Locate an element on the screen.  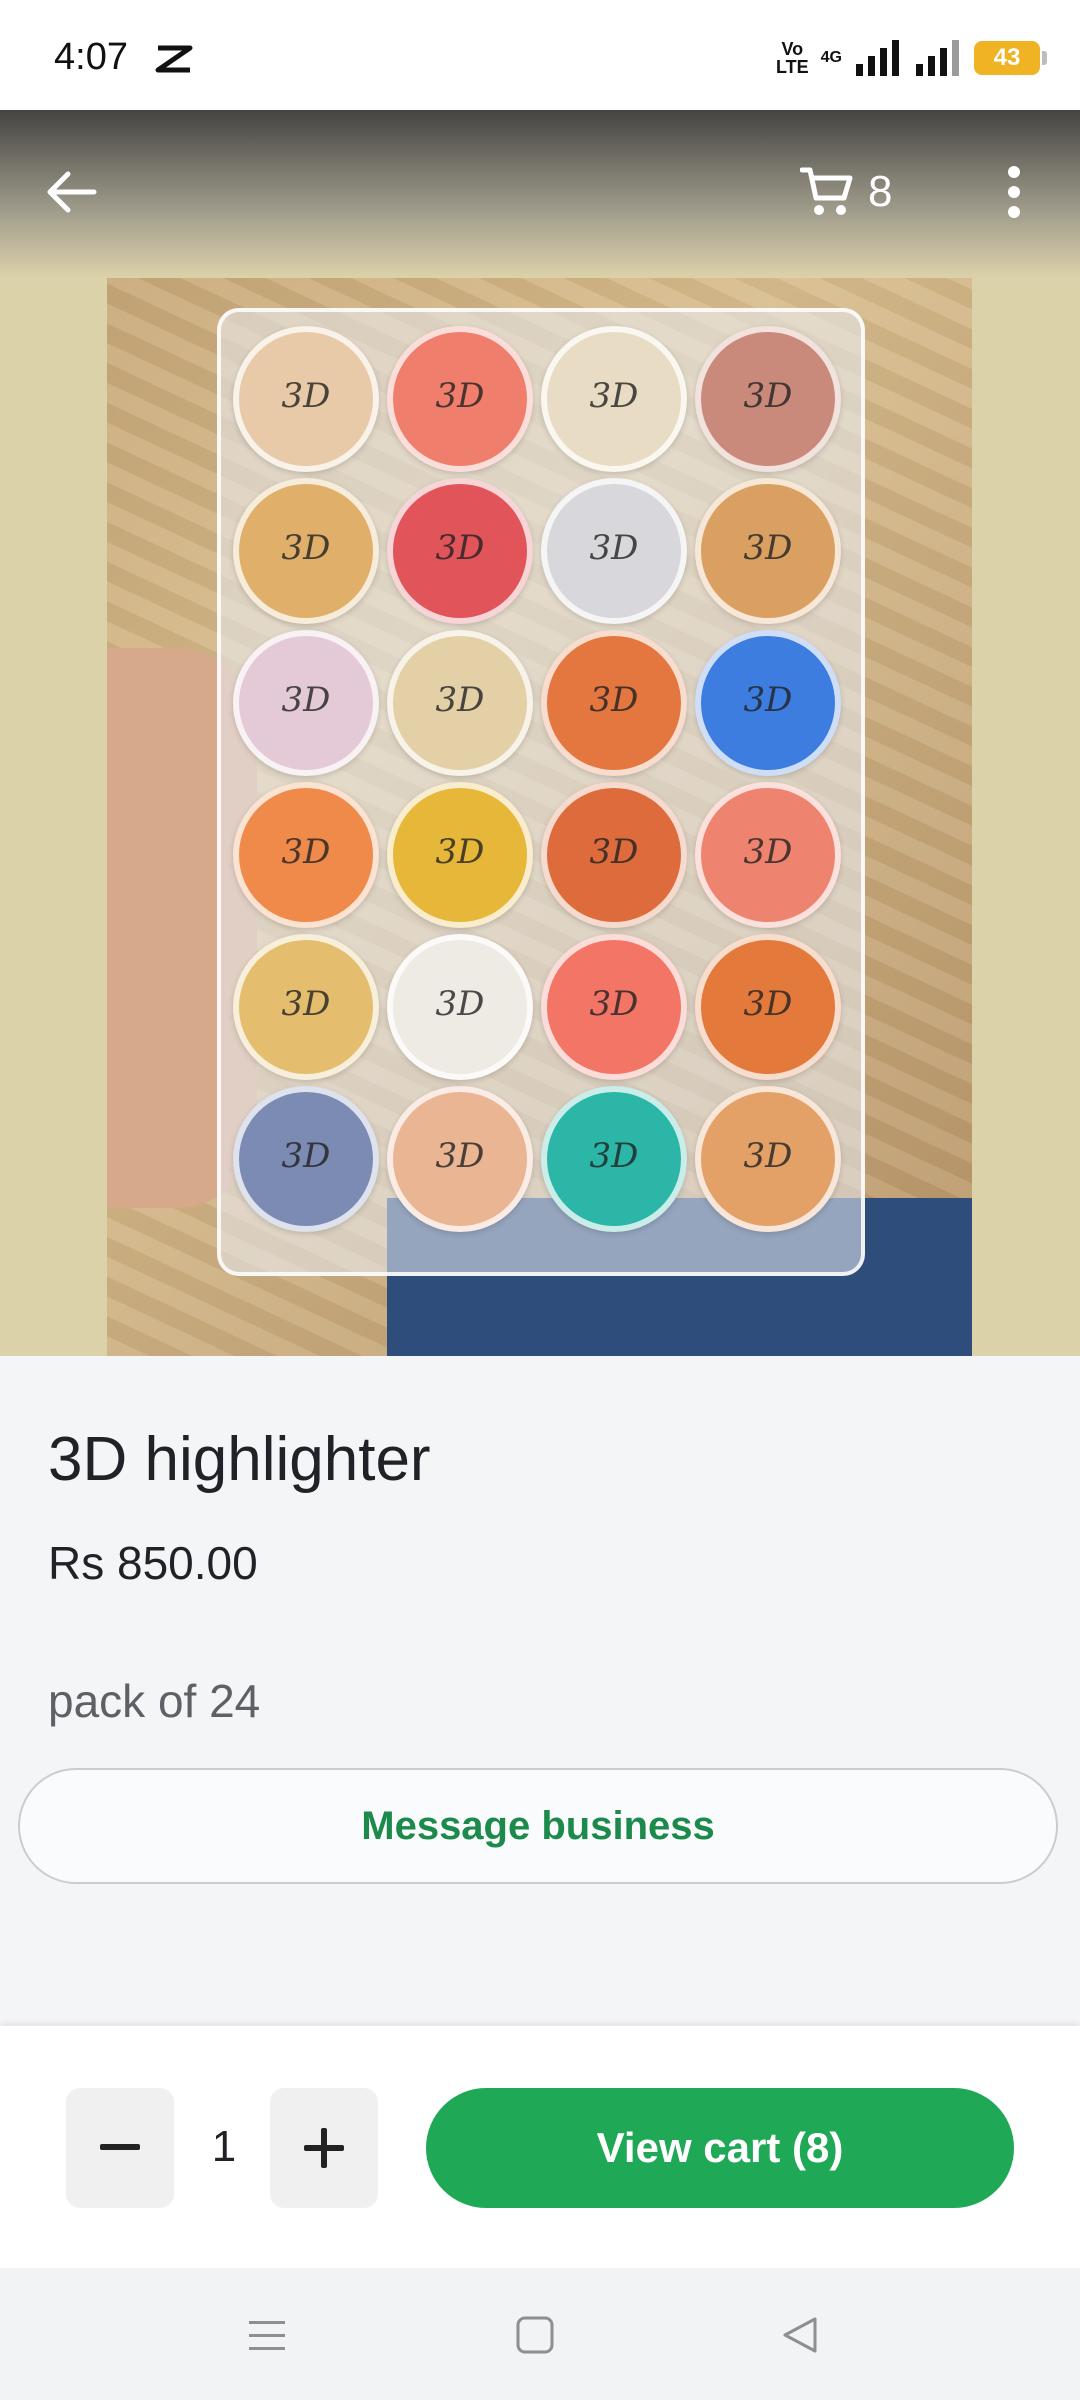
product-price: Rs 850.00 is located at coordinates (153, 1563).